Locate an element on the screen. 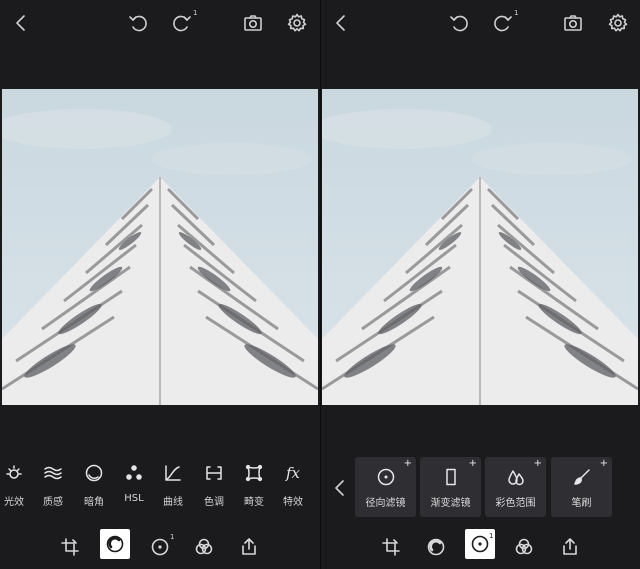 Image resolution: width=640 pixels, height=569 pixels. card-label: 笔刷 is located at coordinates (581, 503).